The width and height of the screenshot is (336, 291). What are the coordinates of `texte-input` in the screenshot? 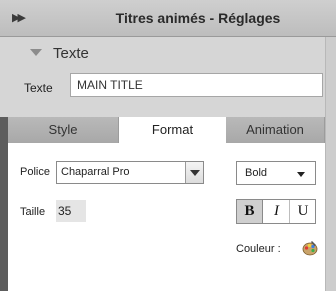 It's located at (196, 85).